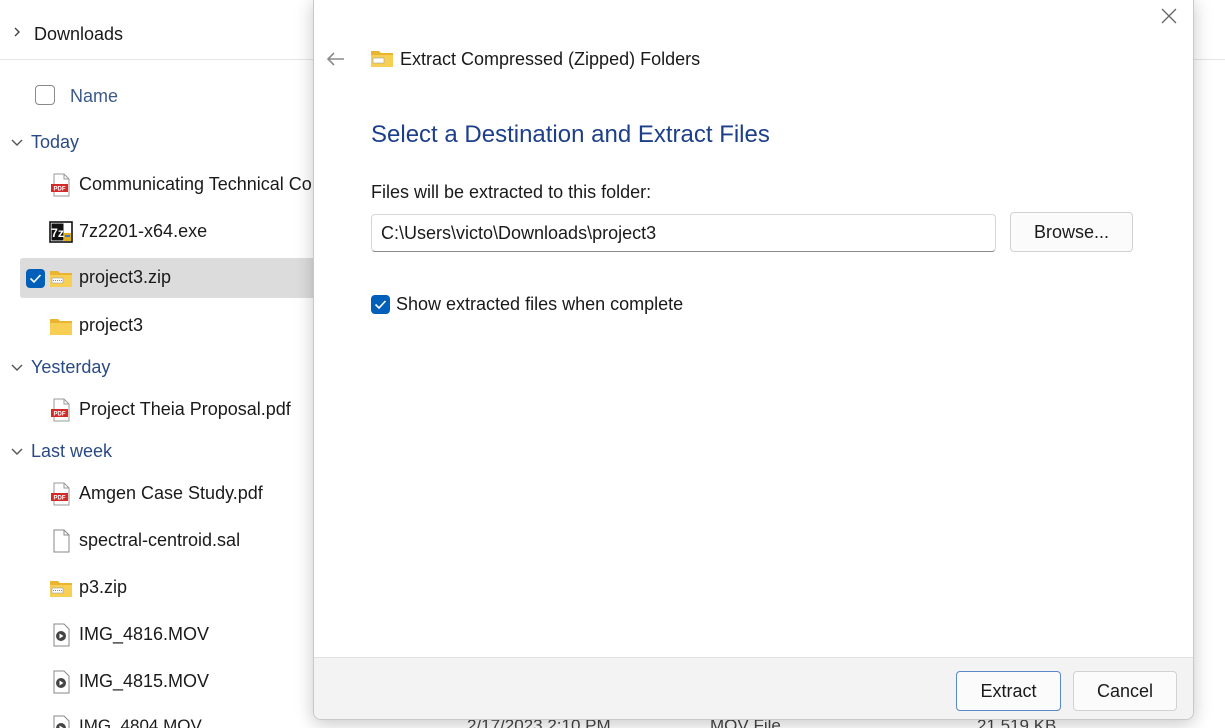 This screenshot has height=728, width=1225. Describe the element at coordinates (185, 409) in the screenshot. I see `file-name: Project Theia Proposal.pdf` at that location.